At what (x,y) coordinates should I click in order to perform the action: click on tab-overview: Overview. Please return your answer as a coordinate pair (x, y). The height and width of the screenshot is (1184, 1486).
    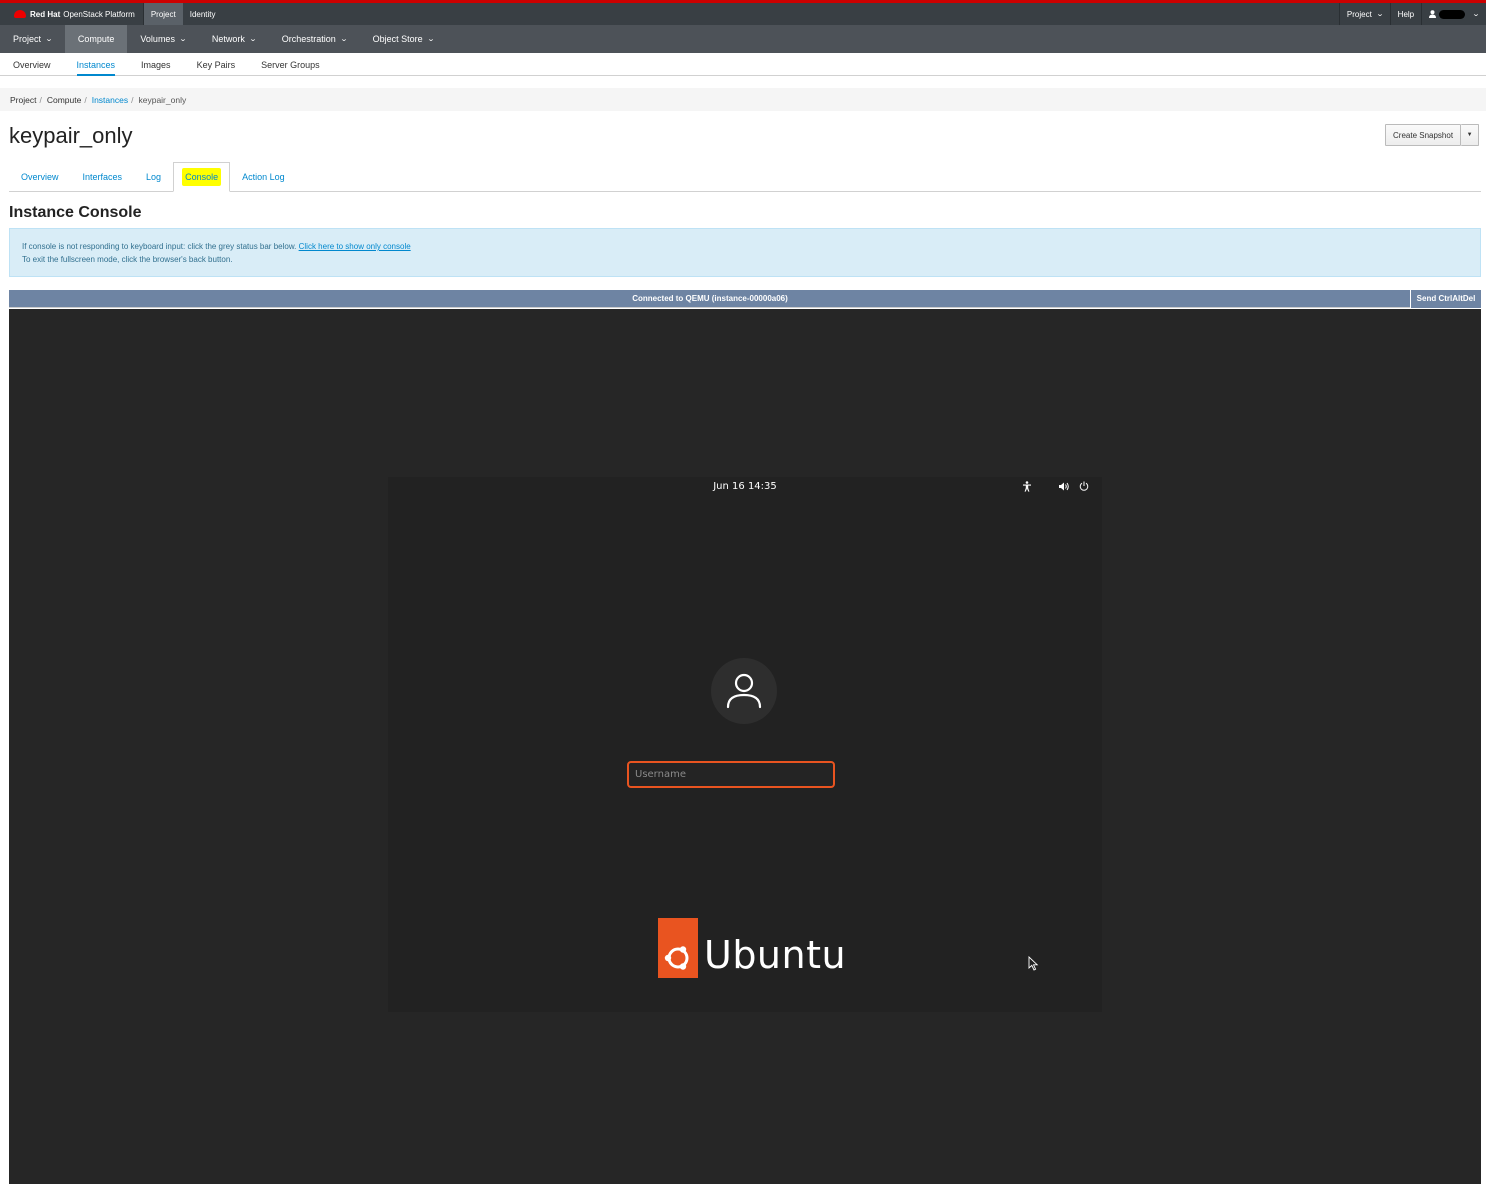
    Looking at the image, I should click on (40, 177).